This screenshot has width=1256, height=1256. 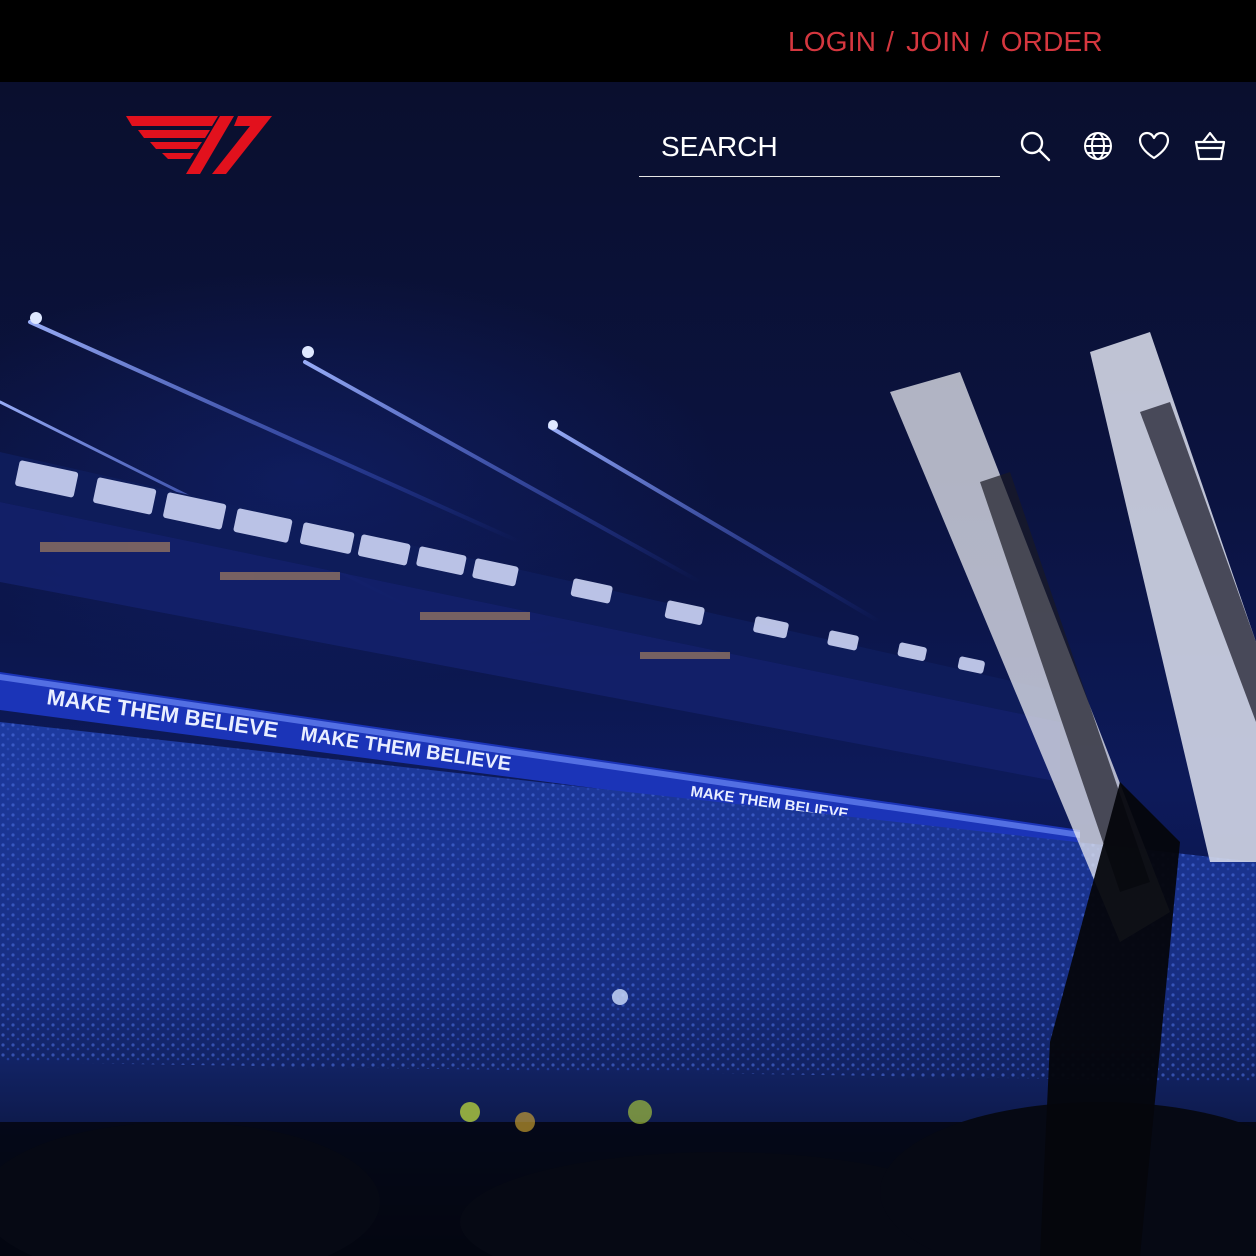 What do you see at coordinates (1154, 146) in the screenshot?
I see `heart-icon` at bounding box center [1154, 146].